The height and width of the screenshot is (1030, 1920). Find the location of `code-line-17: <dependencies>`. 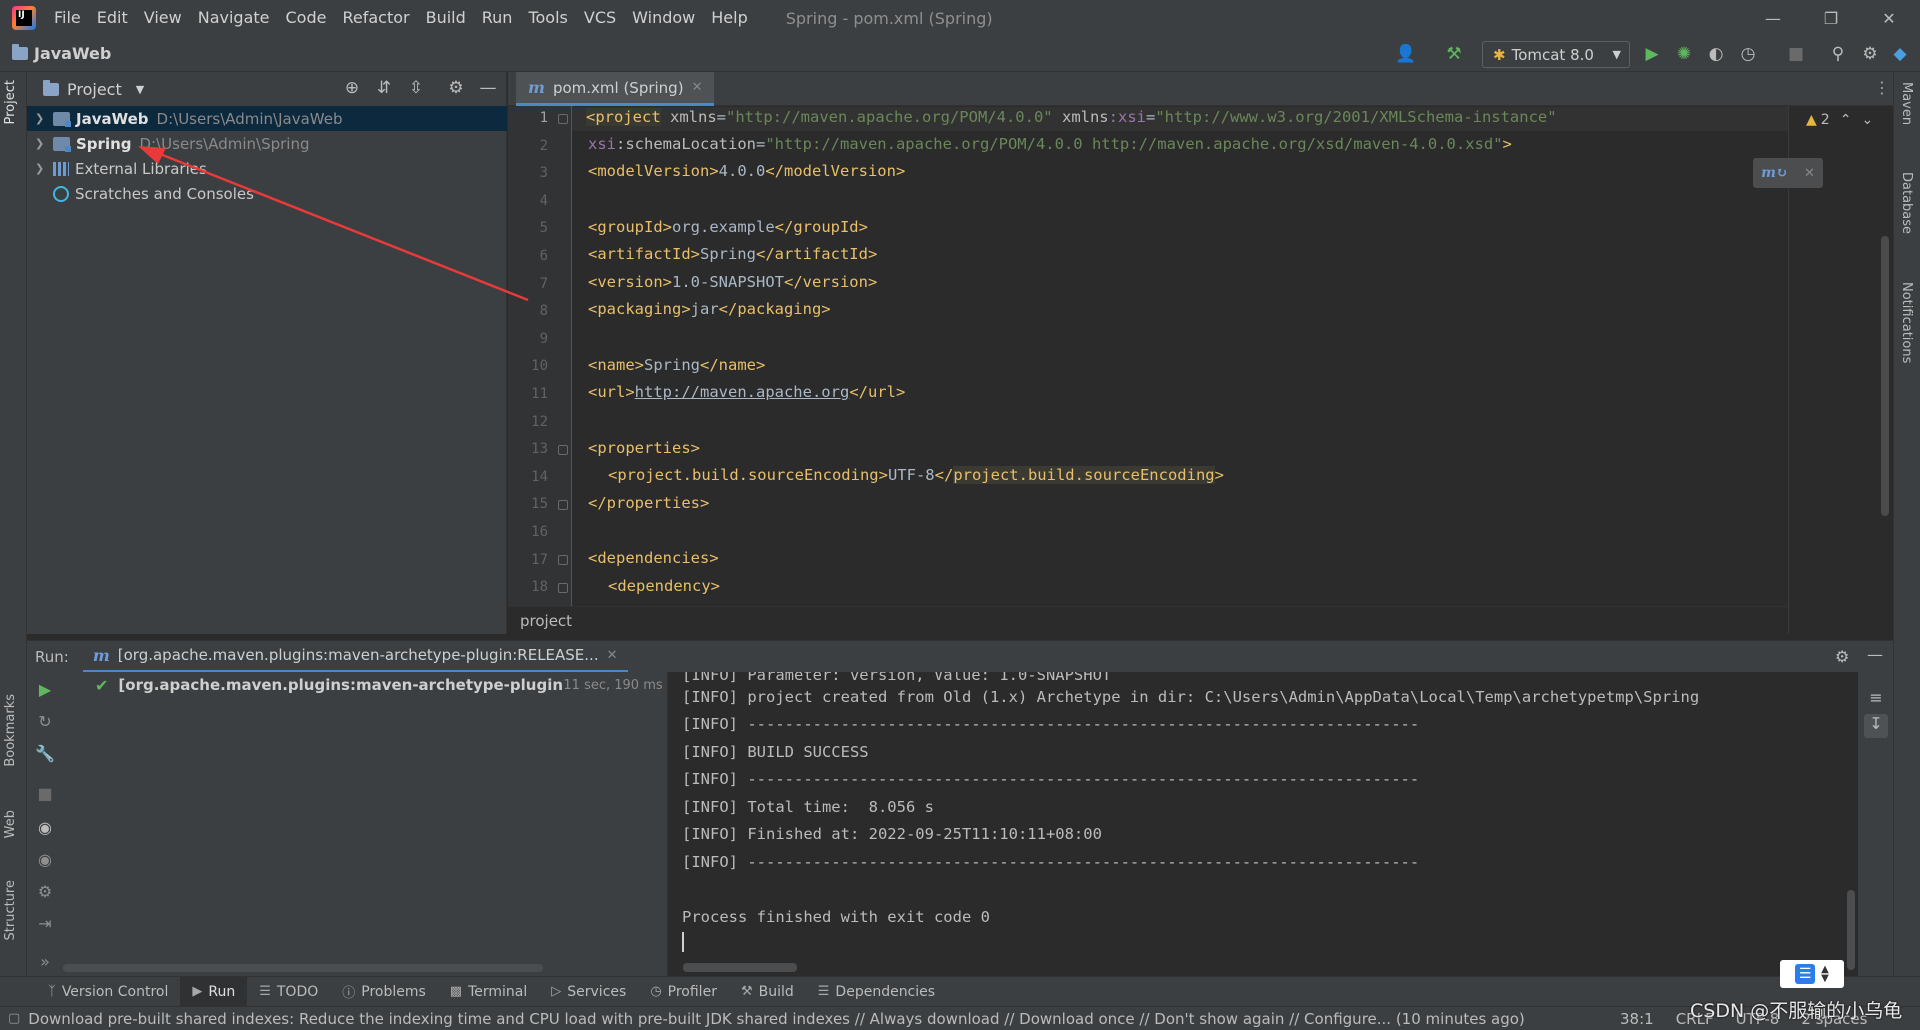

code-line-17: <dependencies> is located at coordinates (653, 558).